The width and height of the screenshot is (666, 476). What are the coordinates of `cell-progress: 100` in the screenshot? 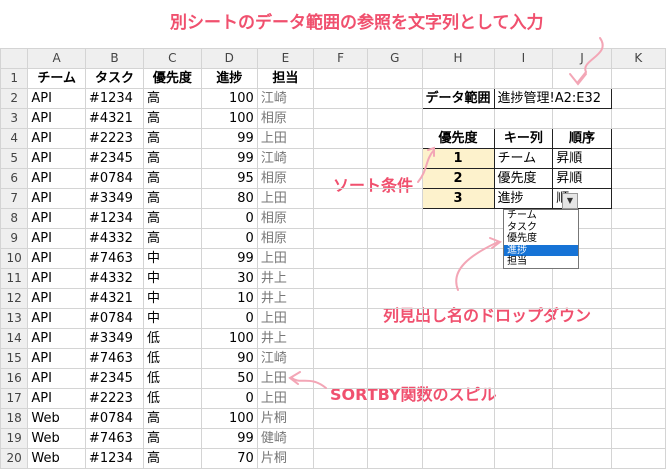 It's located at (229, 418).